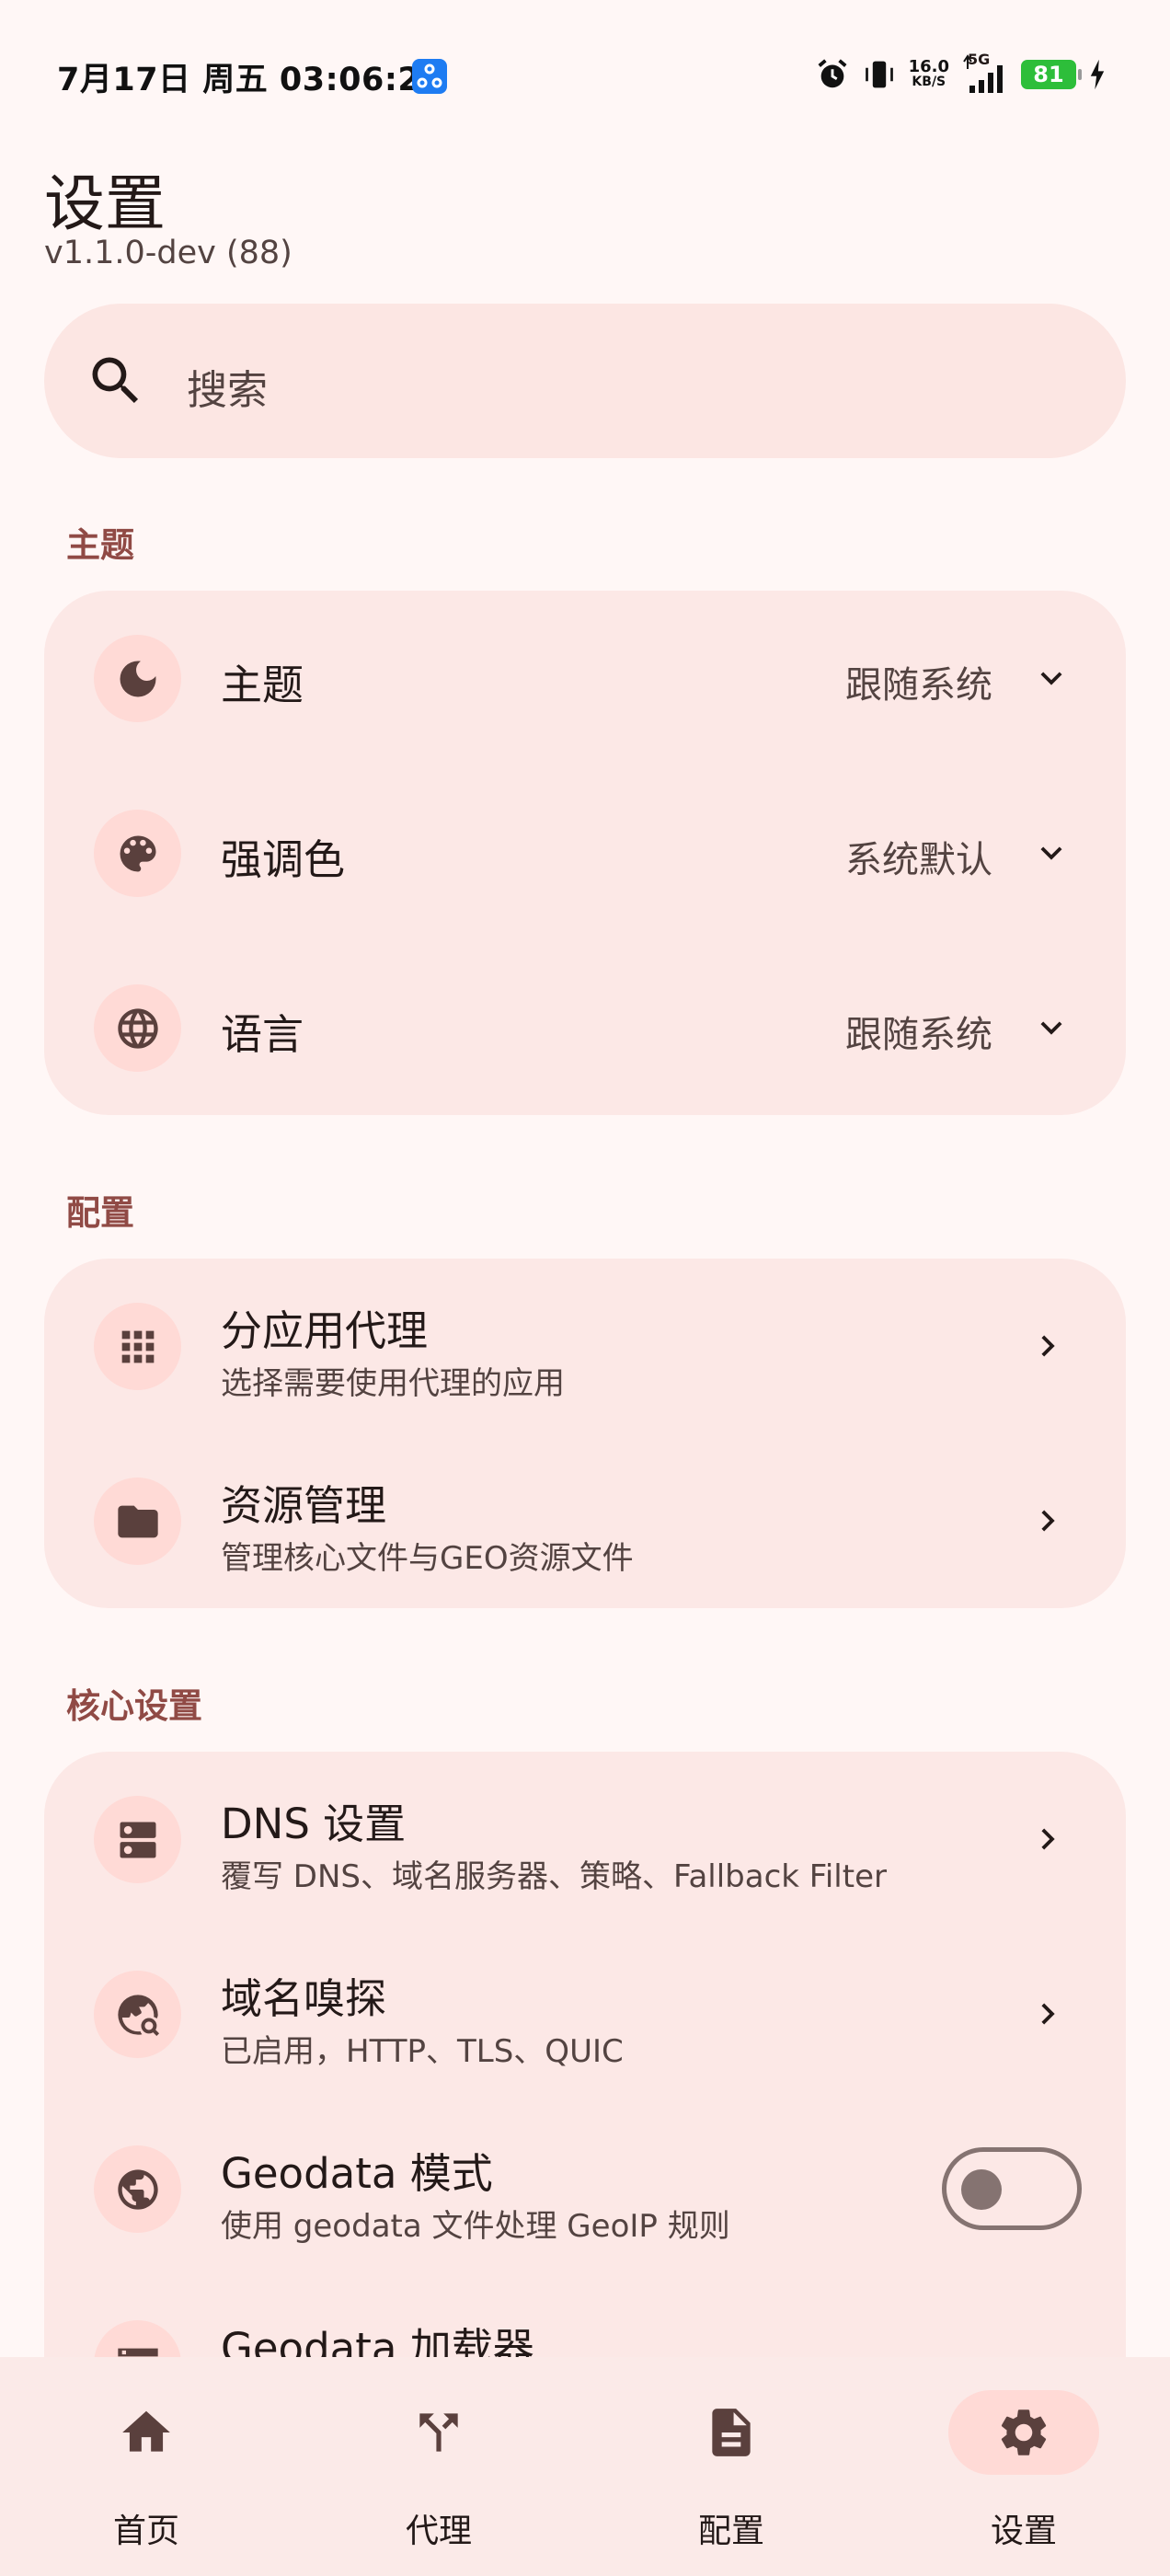 Image resolution: width=1170 pixels, height=2576 pixels. I want to click on setting-value: 系统默认, so click(918, 860).